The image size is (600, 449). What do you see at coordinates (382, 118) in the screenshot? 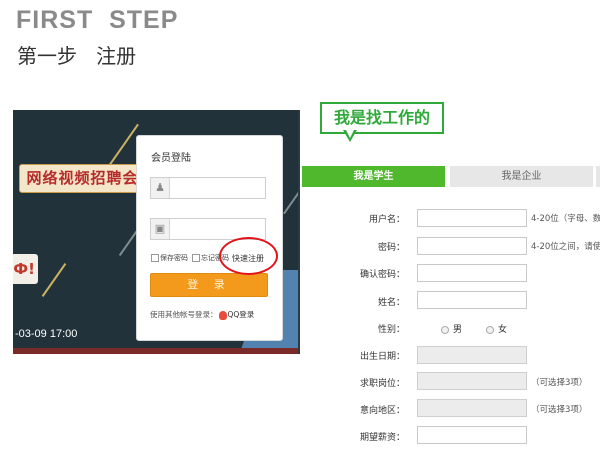
I see `job-seeker-callout: 我是找工作的` at bounding box center [382, 118].